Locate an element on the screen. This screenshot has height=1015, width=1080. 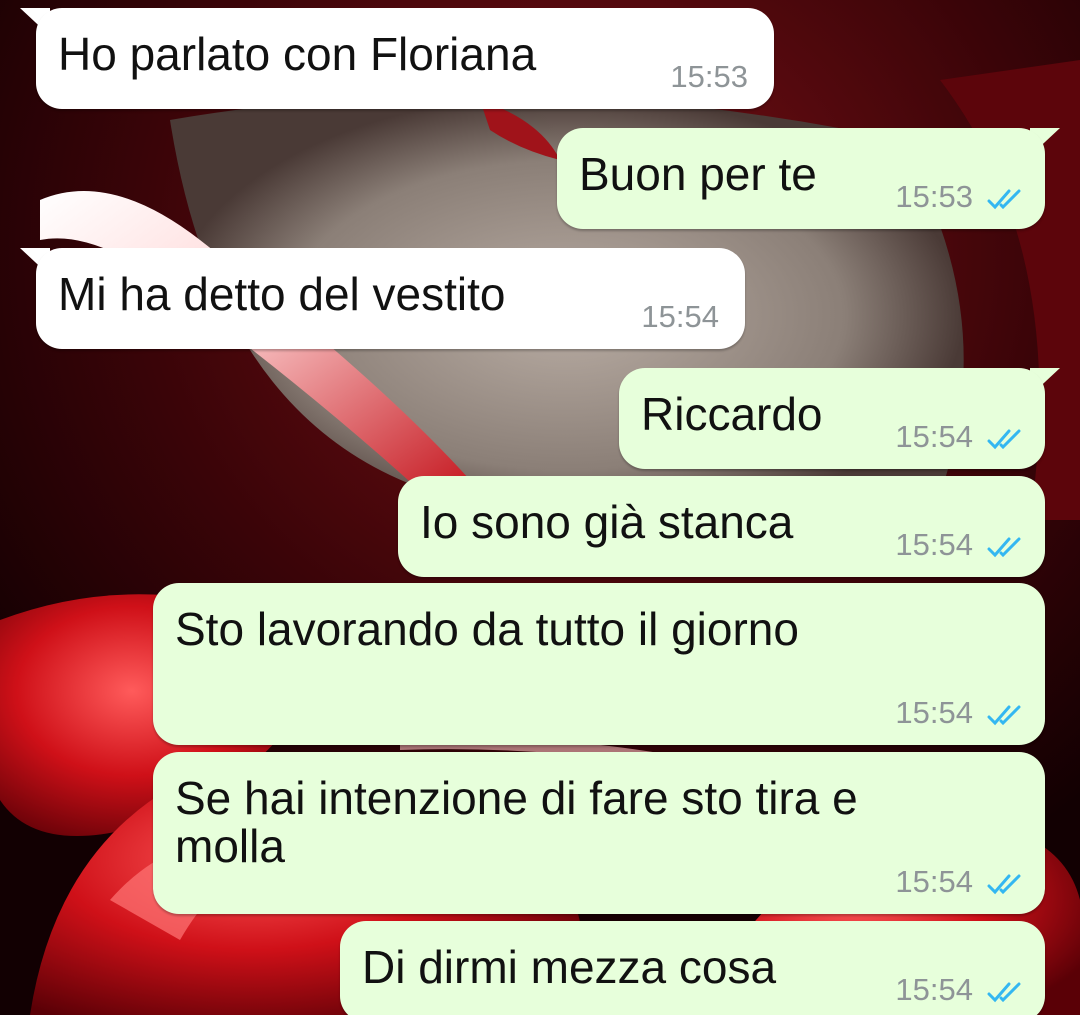
message-bubble-outgoing: Riccardo 15:54 is located at coordinates (832, 418).